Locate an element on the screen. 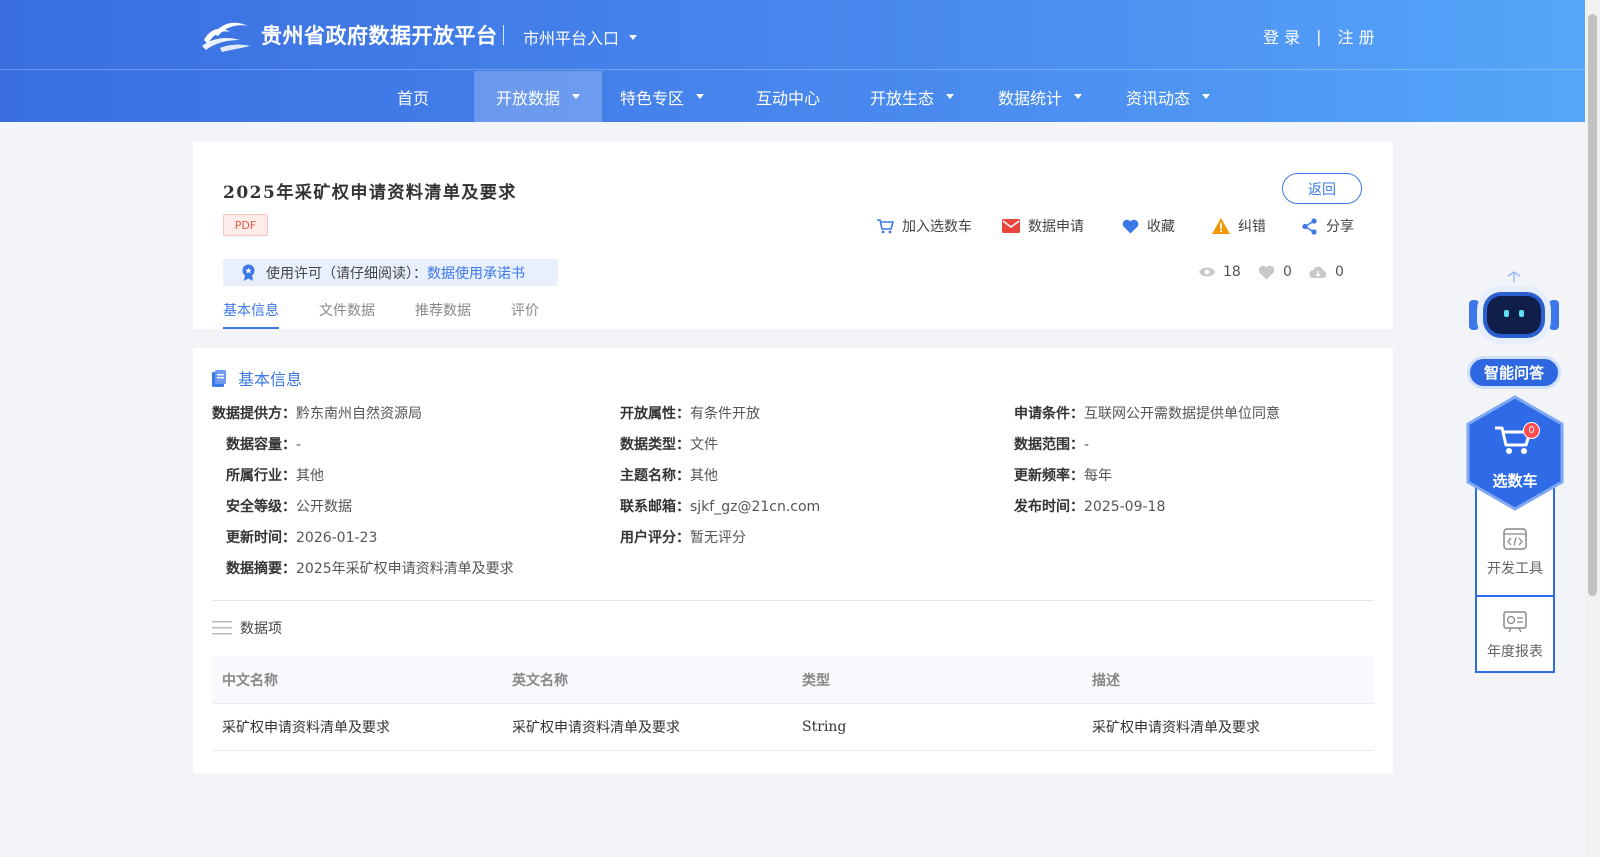 The height and width of the screenshot is (857, 1600). cart-count-badge: 0 is located at coordinates (1531, 430).